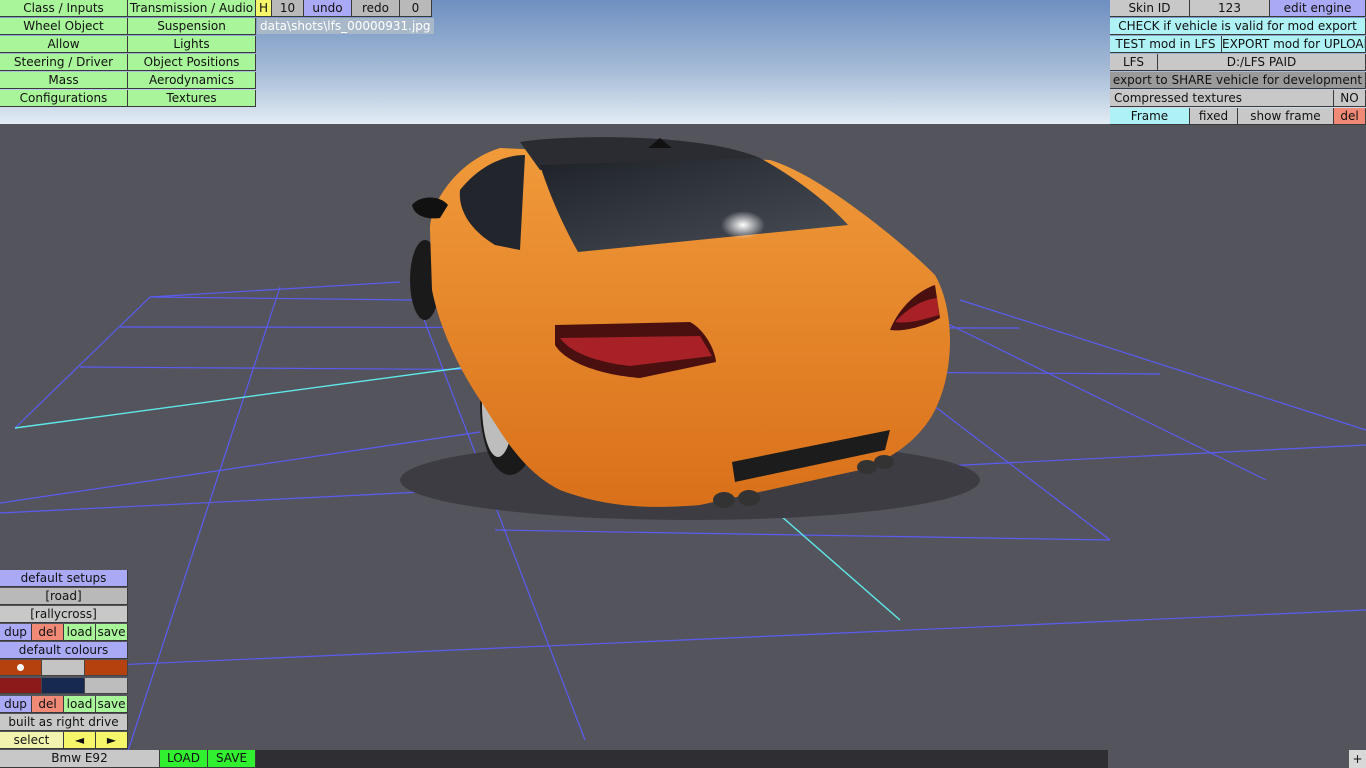  Describe the element at coordinates (1350, 98) in the screenshot. I see `compressed-textures-toggle: NO` at that location.